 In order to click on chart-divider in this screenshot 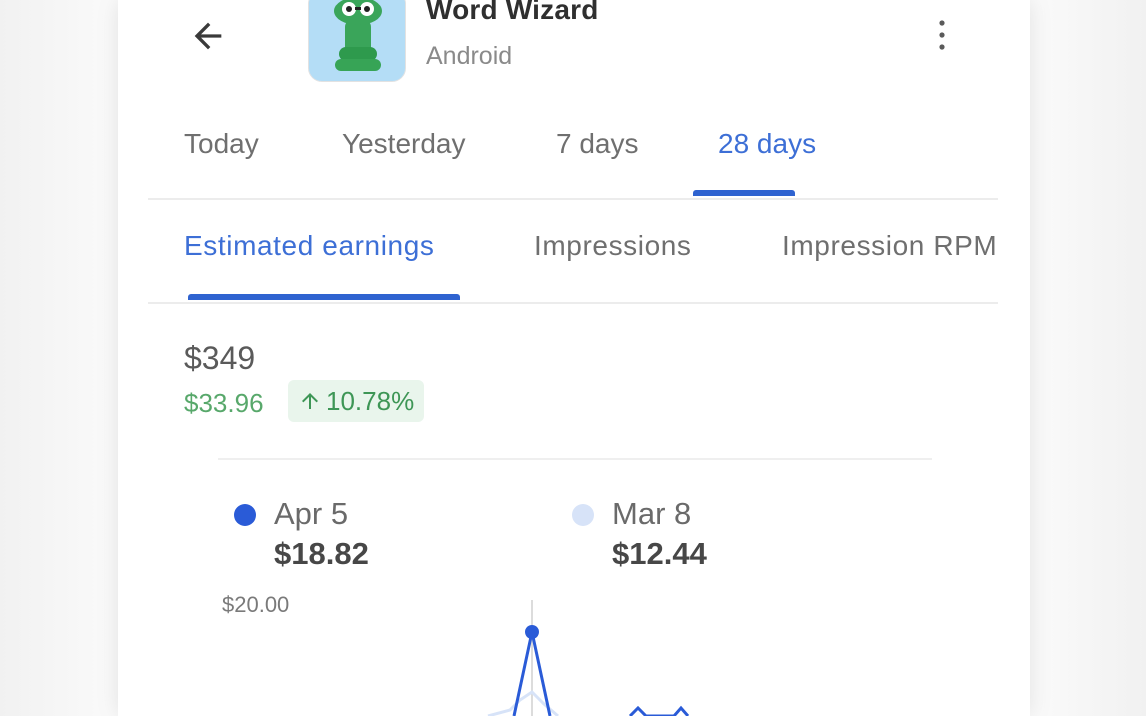, I will do `click(575, 459)`.